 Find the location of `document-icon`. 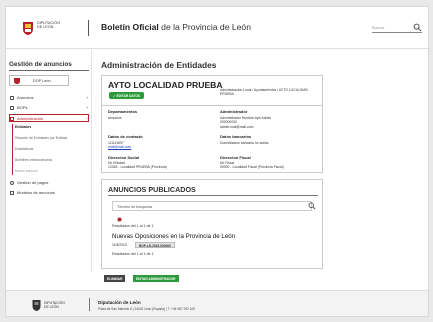

document-icon is located at coordinates (12, 192).